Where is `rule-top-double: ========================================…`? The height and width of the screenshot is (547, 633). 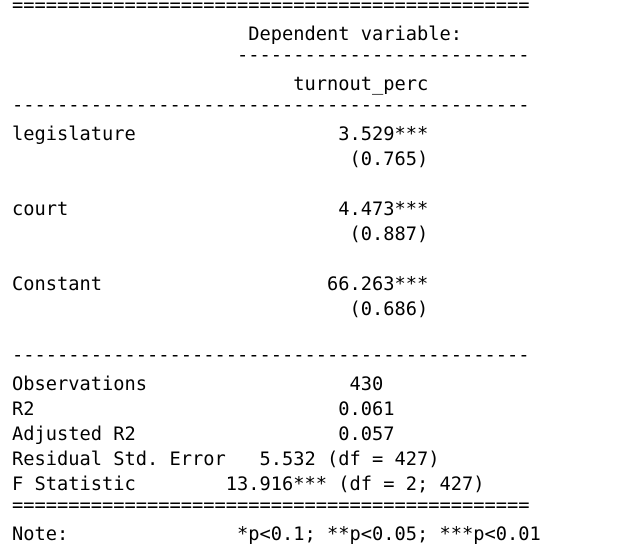 rule-top-double: ========================================… is located at coordinates (271, 6).